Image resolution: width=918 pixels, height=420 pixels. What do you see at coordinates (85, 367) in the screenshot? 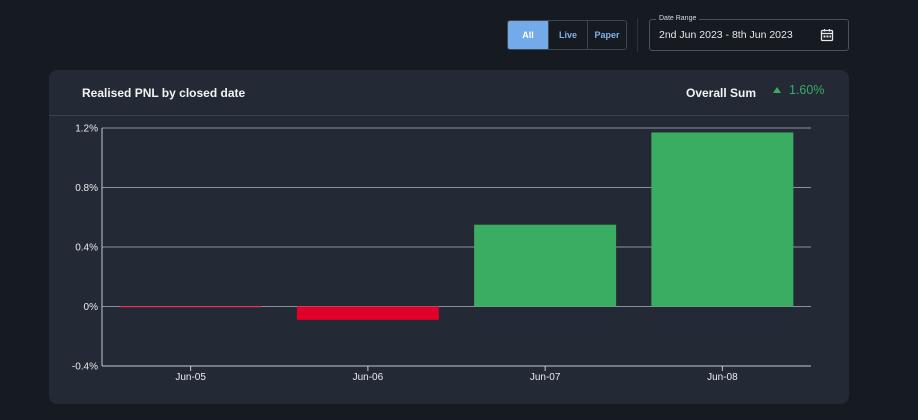
I see `y-tick-label: -0.4%` at bounding box center [85, 367].